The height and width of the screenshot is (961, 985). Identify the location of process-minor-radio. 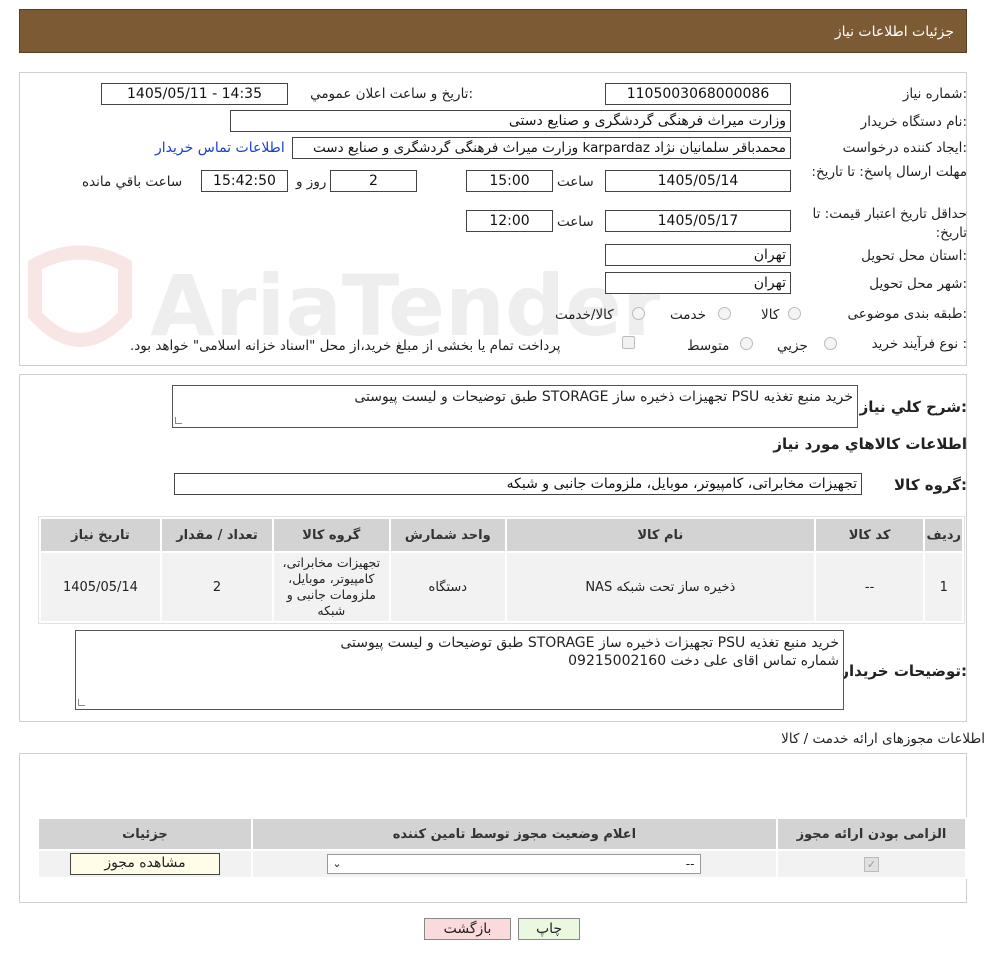
(830, 343).